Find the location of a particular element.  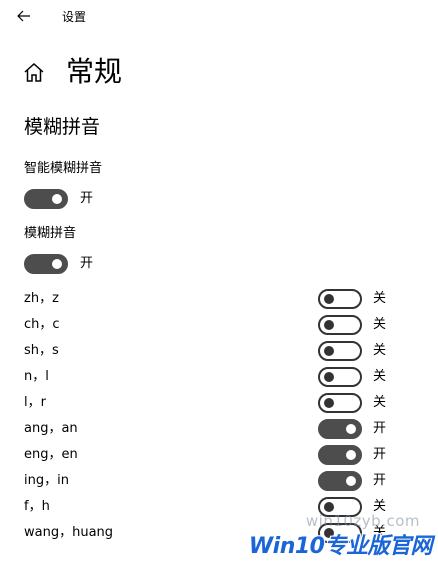

fuzzy-toggle is located at coordinates (46, 264).